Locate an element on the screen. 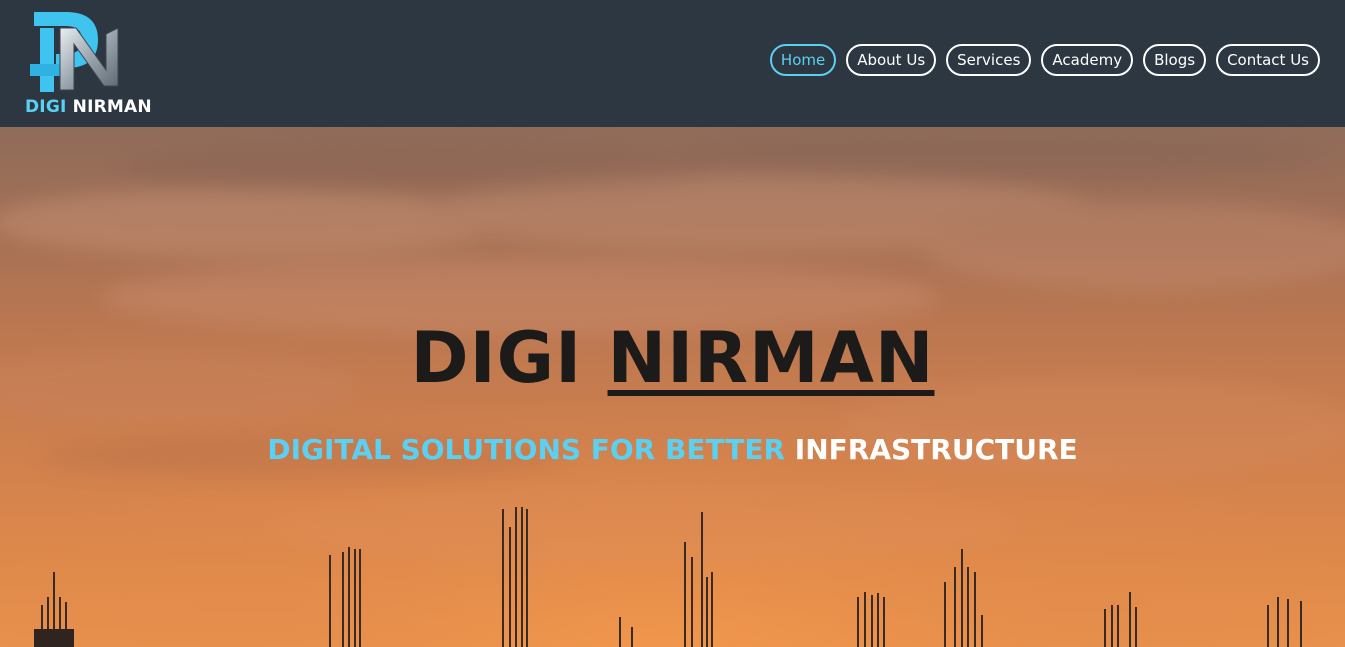  hero-subtitle-part1: DIGITAL SOLUTIONS FOR BETTER is located at coordinates (526, 449).